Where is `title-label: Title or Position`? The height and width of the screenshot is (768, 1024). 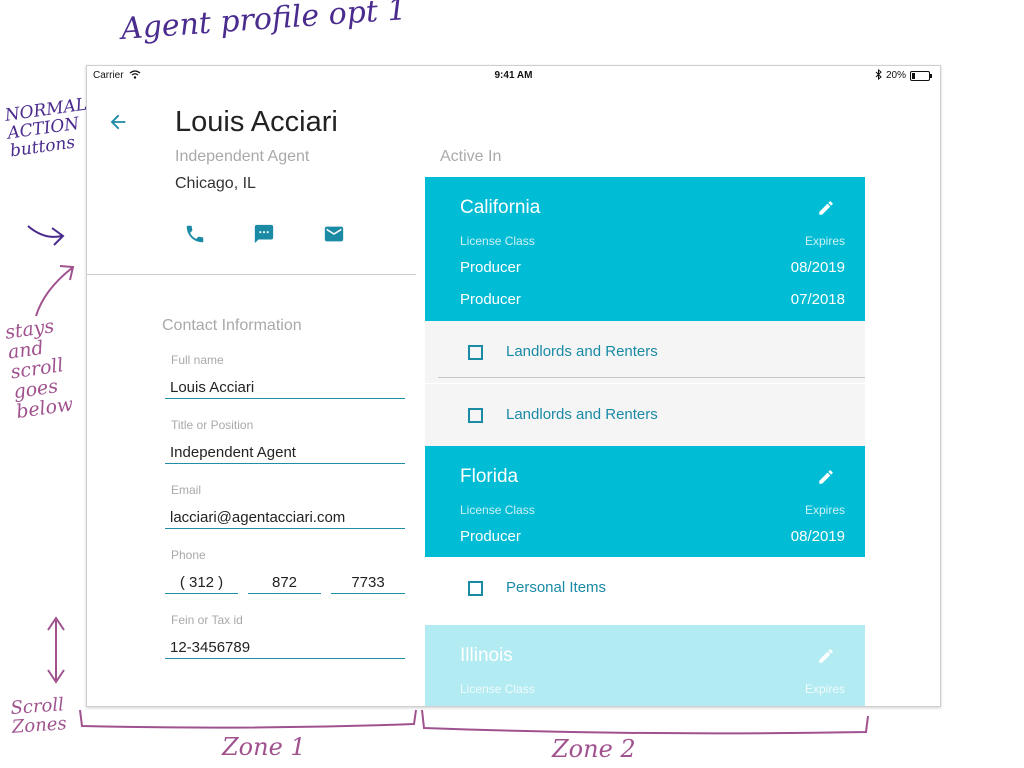
title-label: Title or Position is located at coordinates (212, 425).